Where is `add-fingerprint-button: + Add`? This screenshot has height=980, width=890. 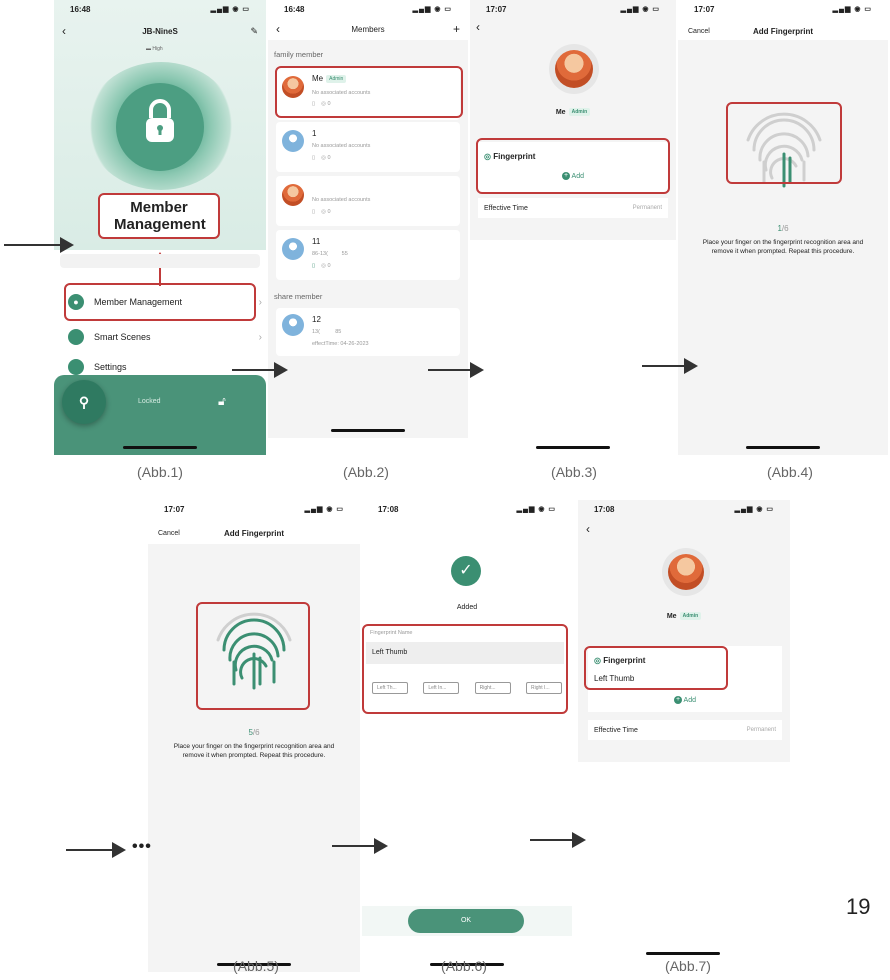 add-fingerprint-button: + Add is located at coordinates (685, 700).